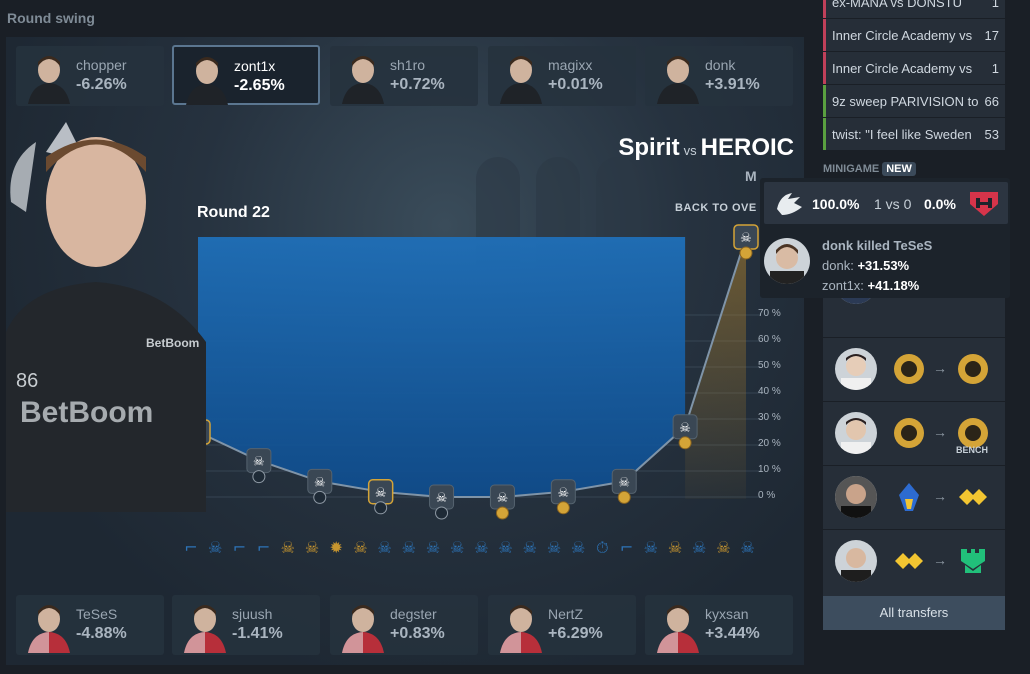 Image resolution: width=1030 pixels, height=674 pixels. I want to click on bench-label: BENCH, so click(972, 450).